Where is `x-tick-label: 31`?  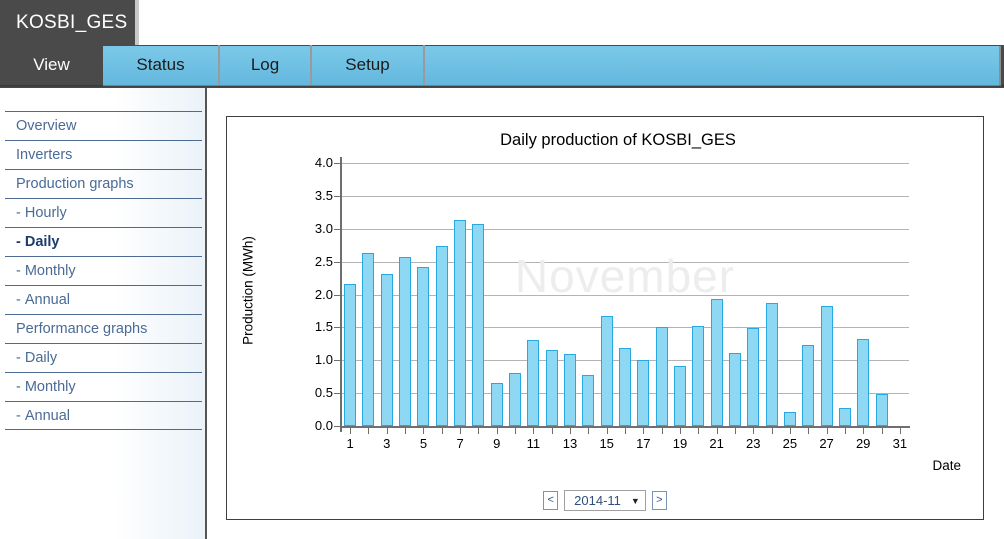
x-tick-label: 31 is located at coordinates (900, 443).